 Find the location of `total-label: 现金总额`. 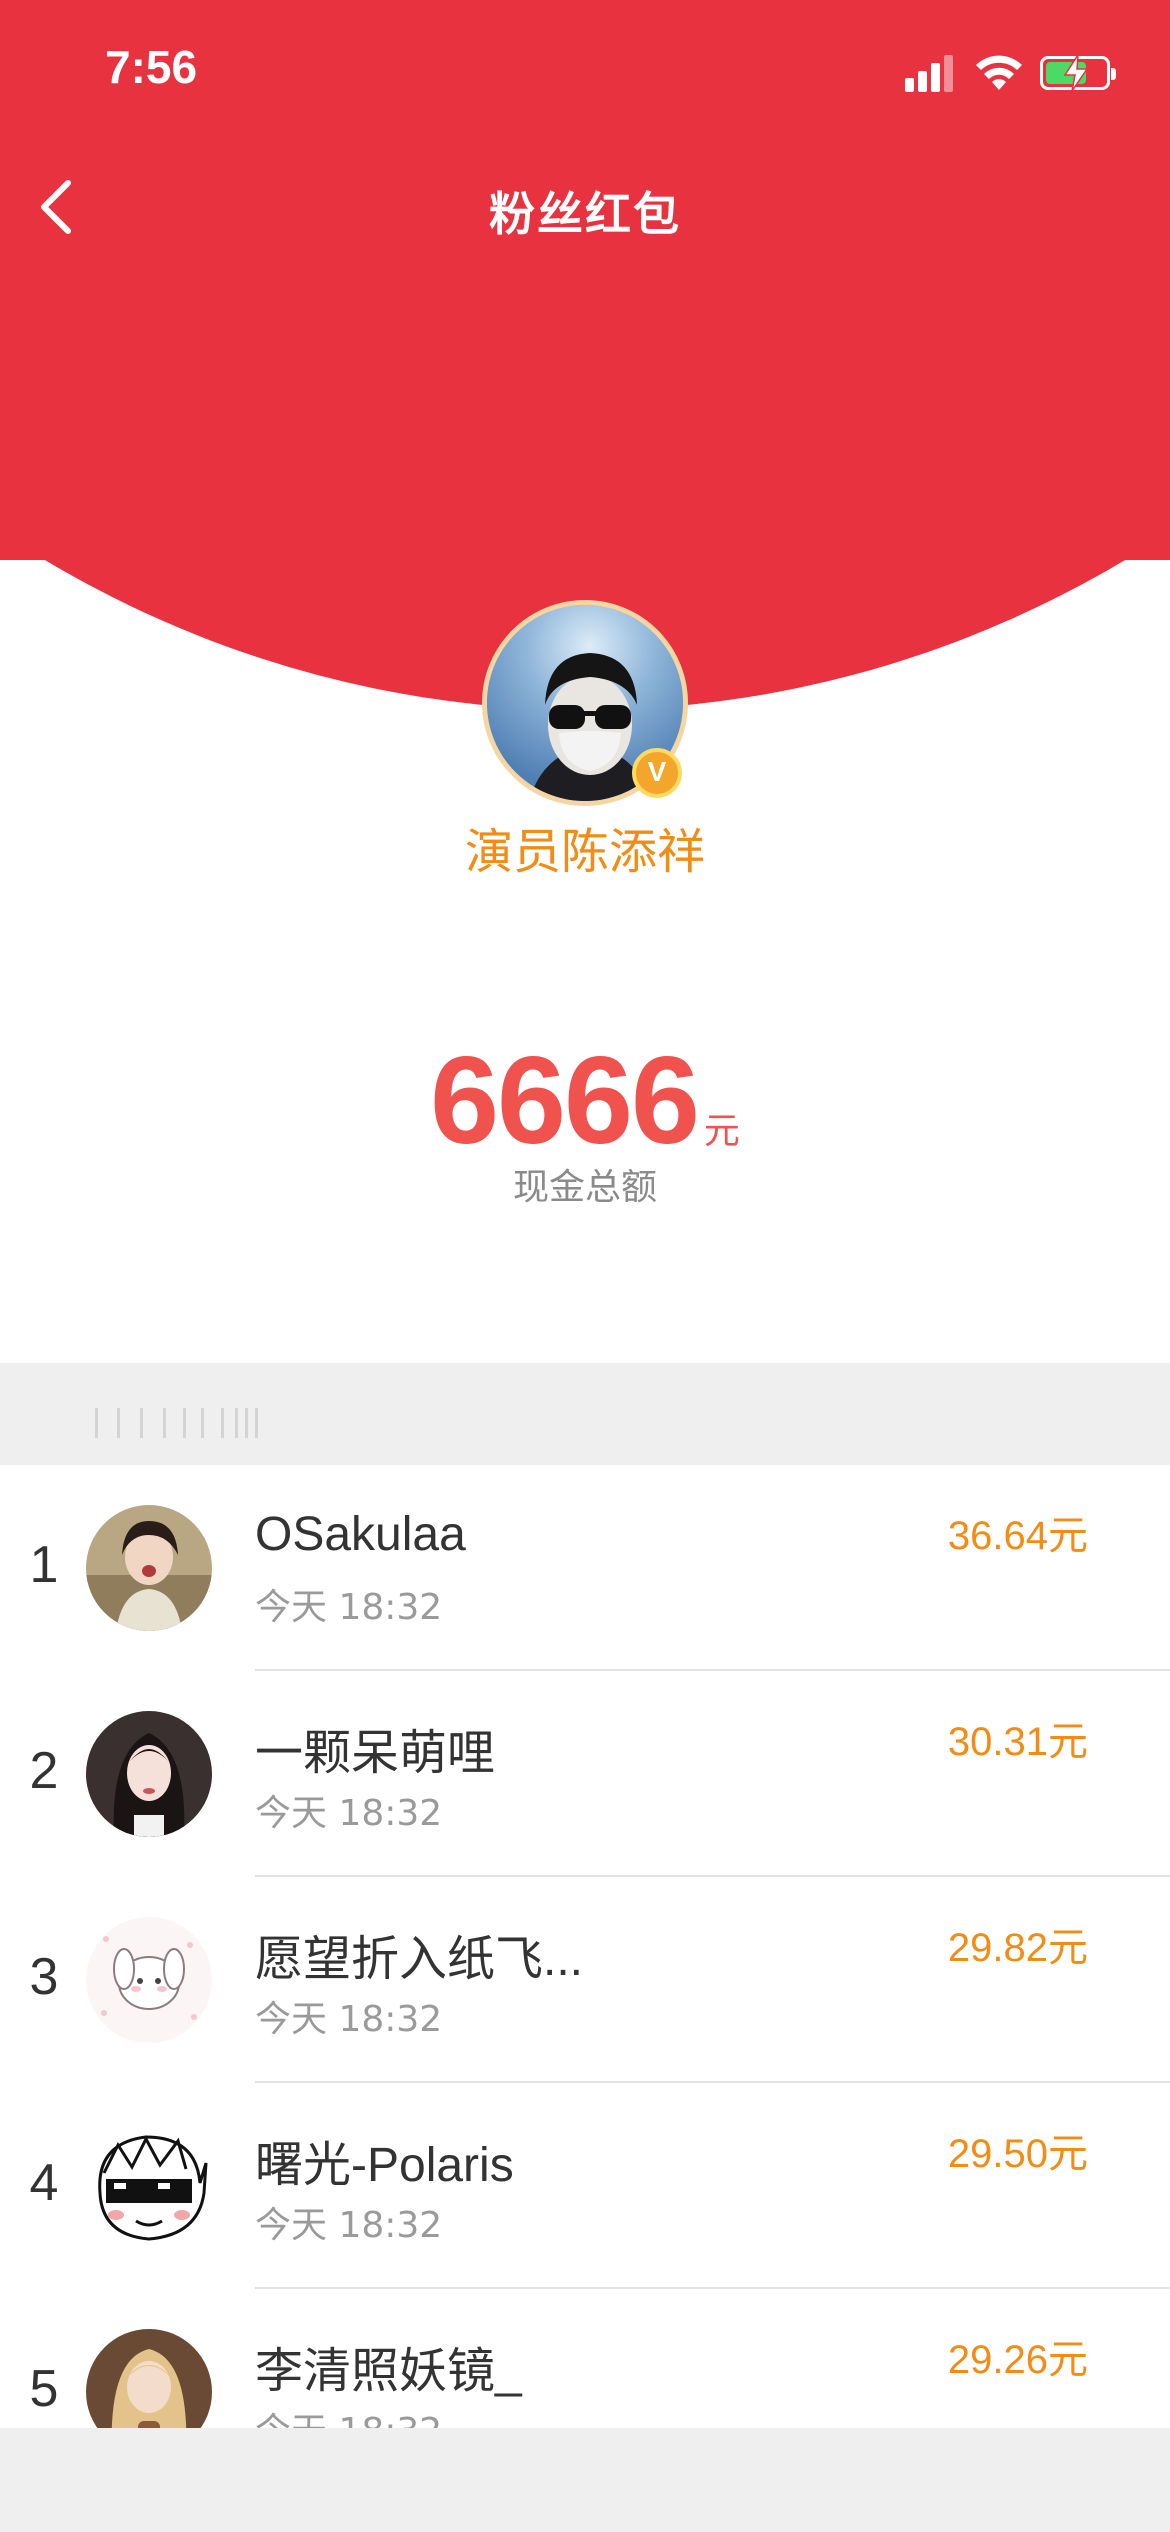

total-label: 现金总额 is located at coordinates (584, 1187).